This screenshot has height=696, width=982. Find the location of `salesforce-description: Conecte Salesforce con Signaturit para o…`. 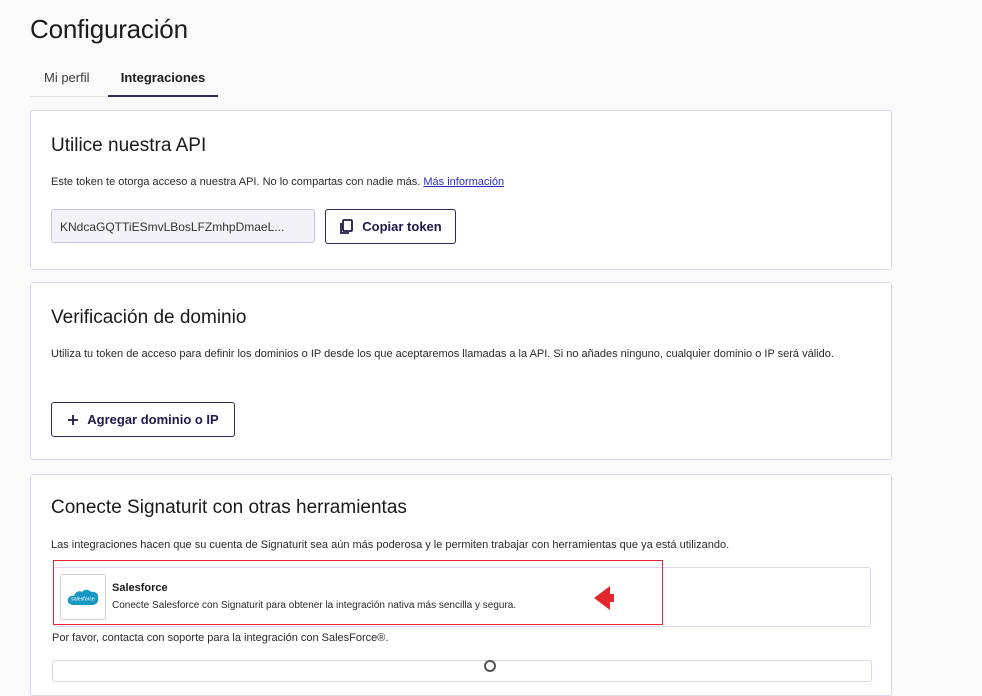

salesforce-description: Conecte Salesforce con Signaturit para o… is located at coordinates (314, 605).